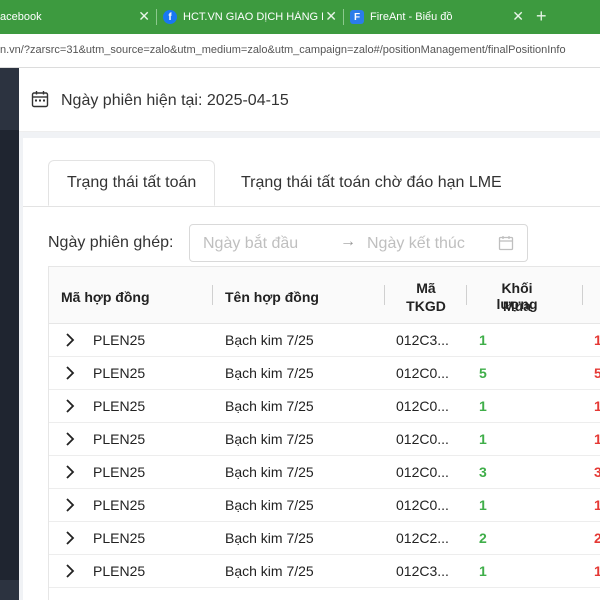 The image size is (600, 600). Describe the element at coordinates (78, 17) in the screenshot. I see `browser-tab-facebook: acebook ✕` at that location.